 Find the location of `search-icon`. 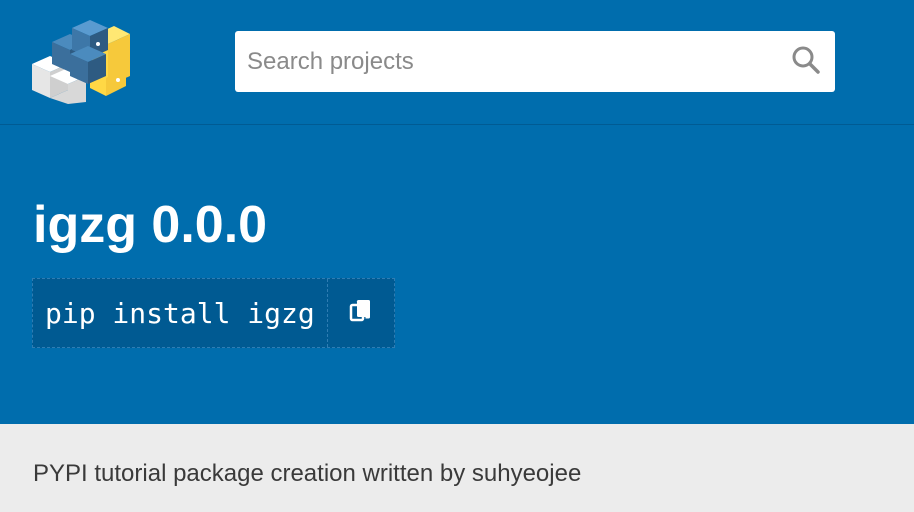

search-icon is located at coordinates (806, 62).